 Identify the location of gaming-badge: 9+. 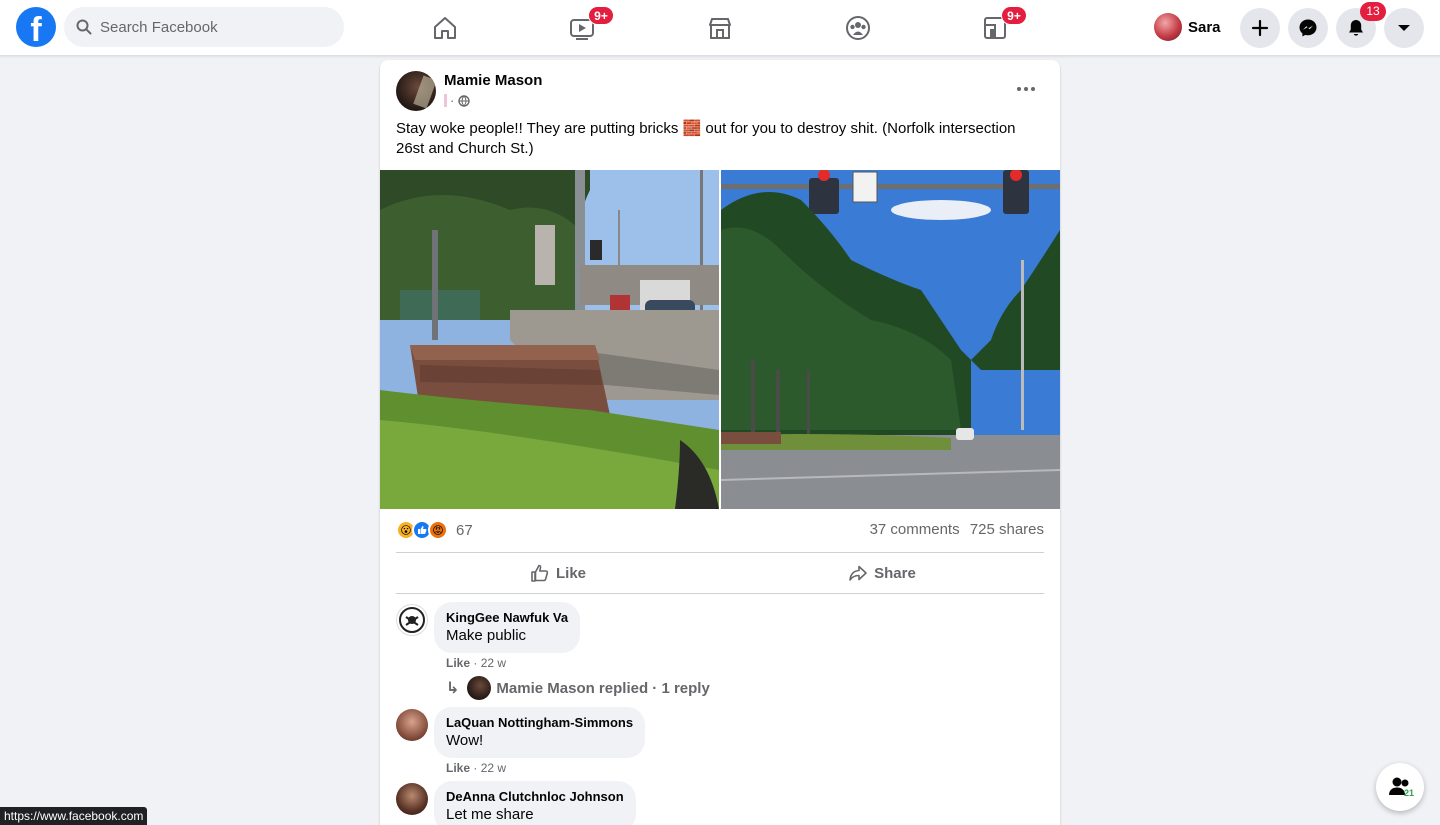
(1014, 15).